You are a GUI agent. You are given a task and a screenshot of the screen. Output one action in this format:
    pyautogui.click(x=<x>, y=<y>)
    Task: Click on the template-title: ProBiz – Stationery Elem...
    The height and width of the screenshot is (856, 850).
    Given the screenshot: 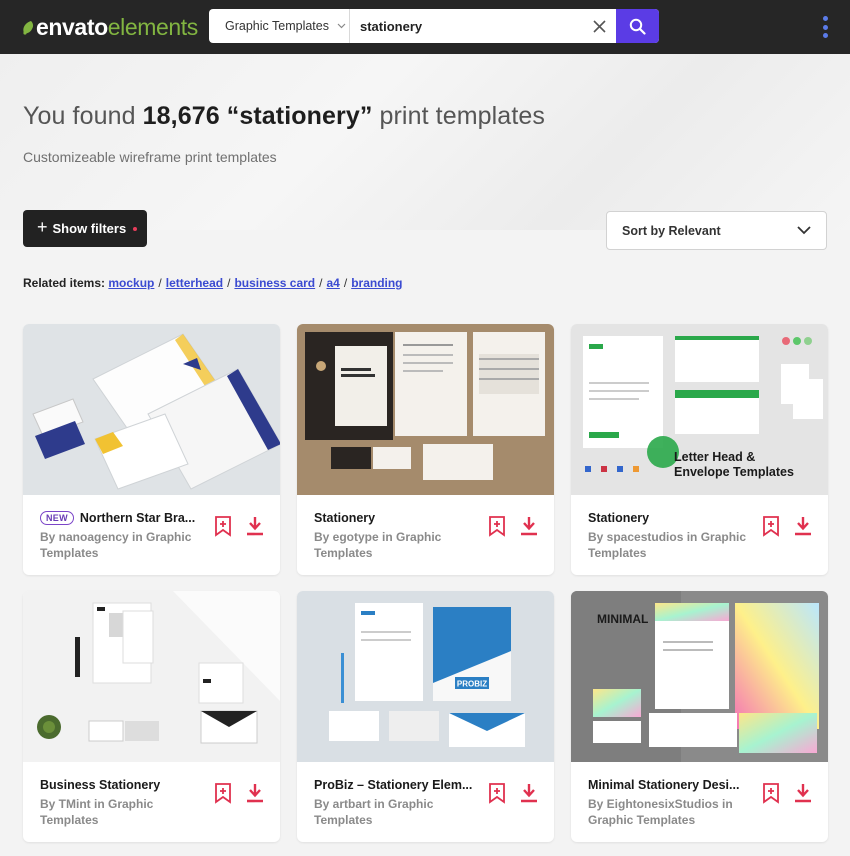 What is the action you would take?
    pyautogui.click(x=393, y=785)
    